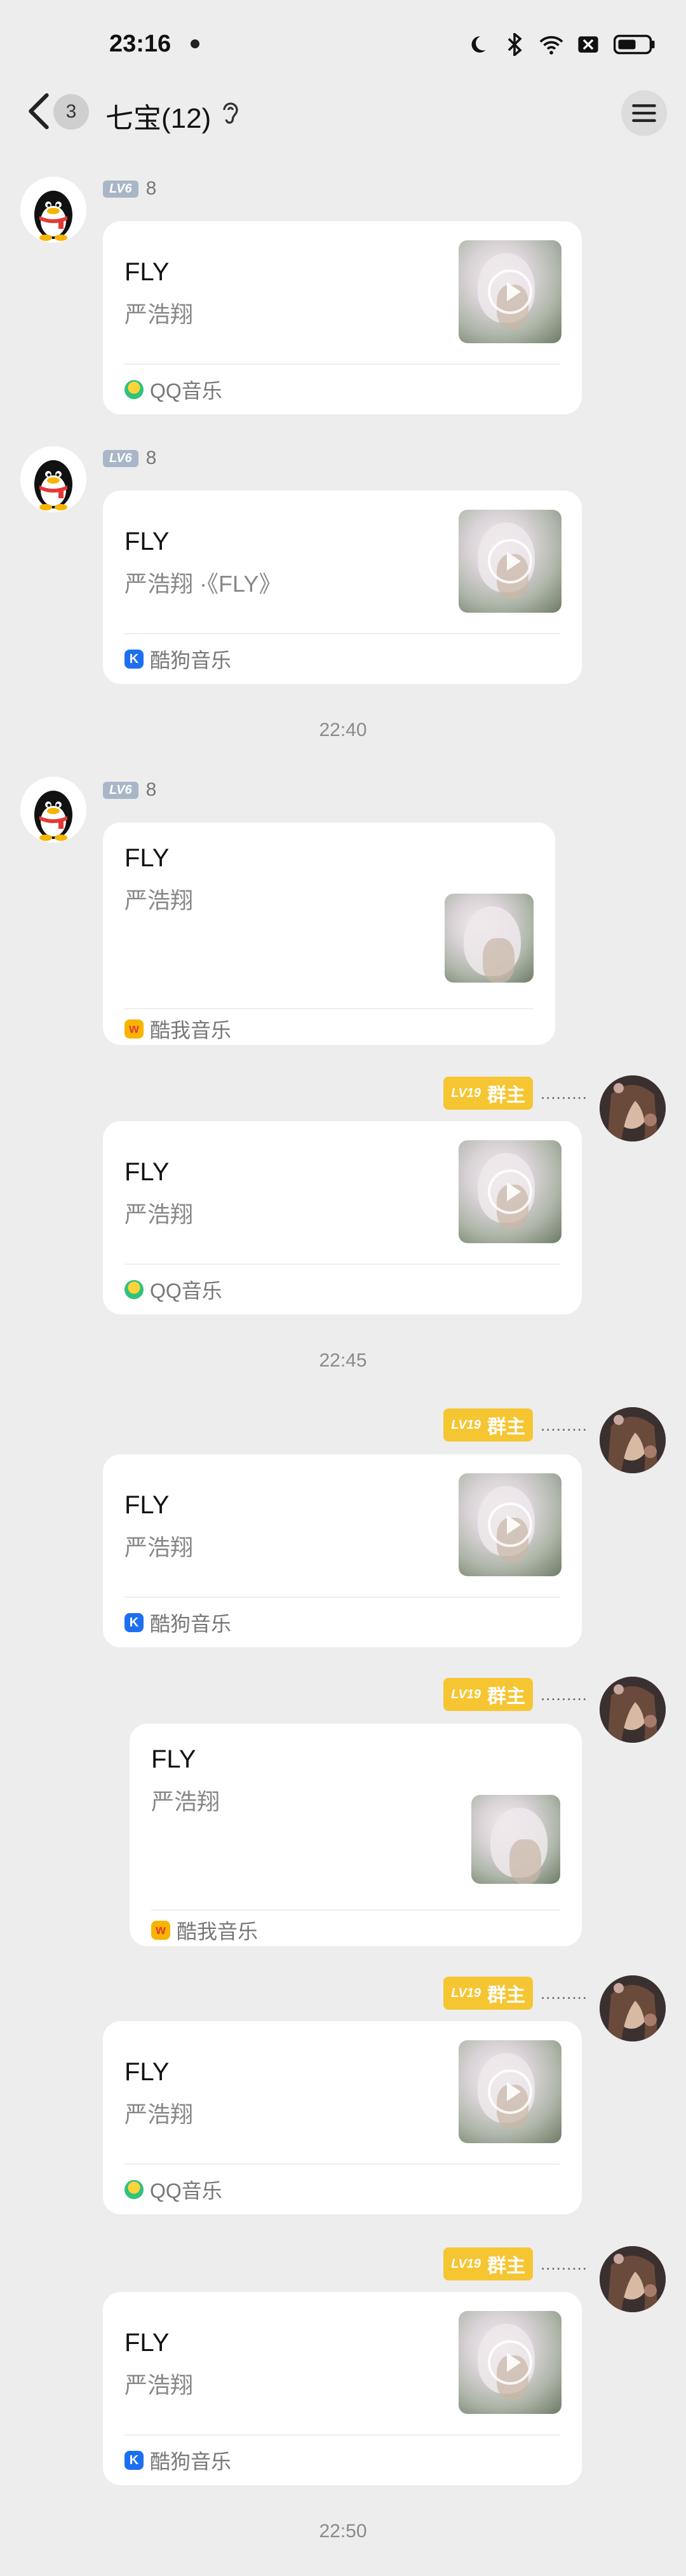 This screenshot has height=2576, width=686. Describe the element at coordinates (343, 46) in the screenshot. I see `status-bar: 23:16` at that location.